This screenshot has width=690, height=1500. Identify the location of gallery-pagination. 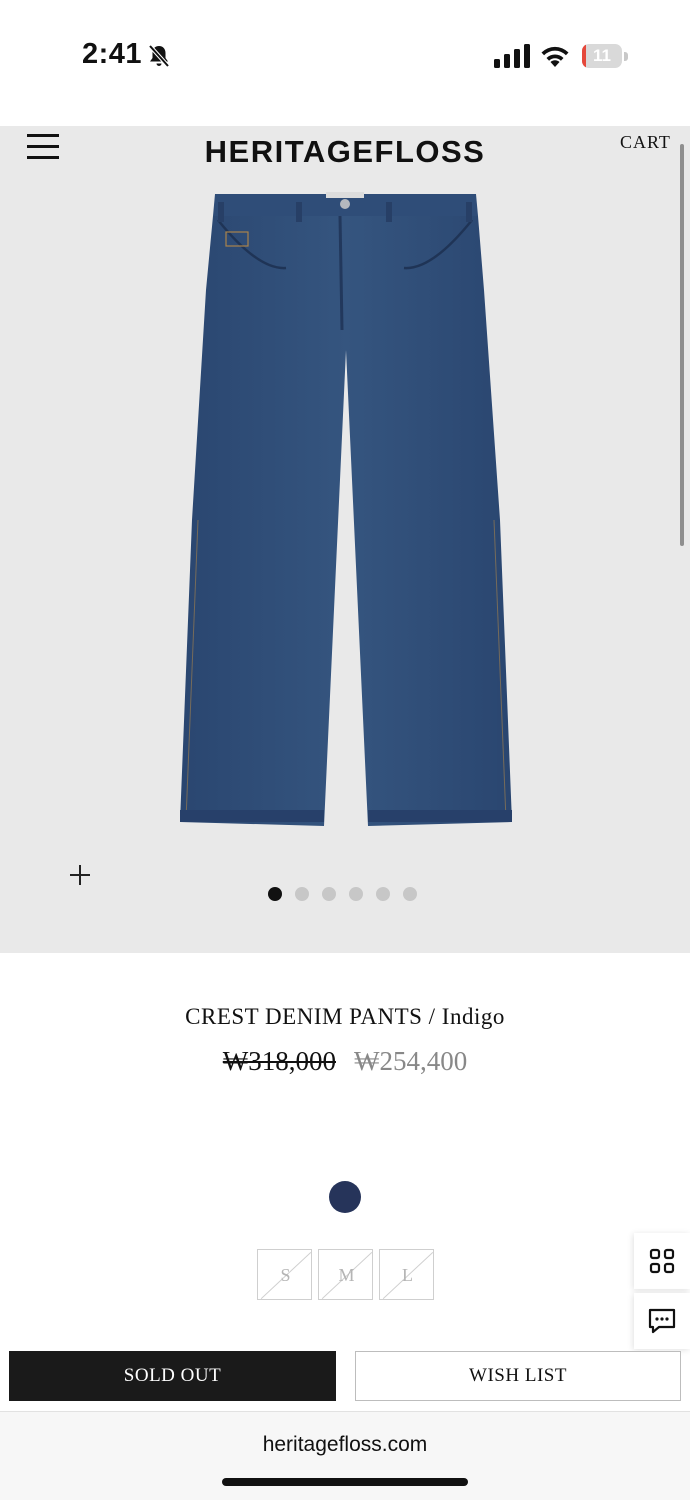
(342, 894).